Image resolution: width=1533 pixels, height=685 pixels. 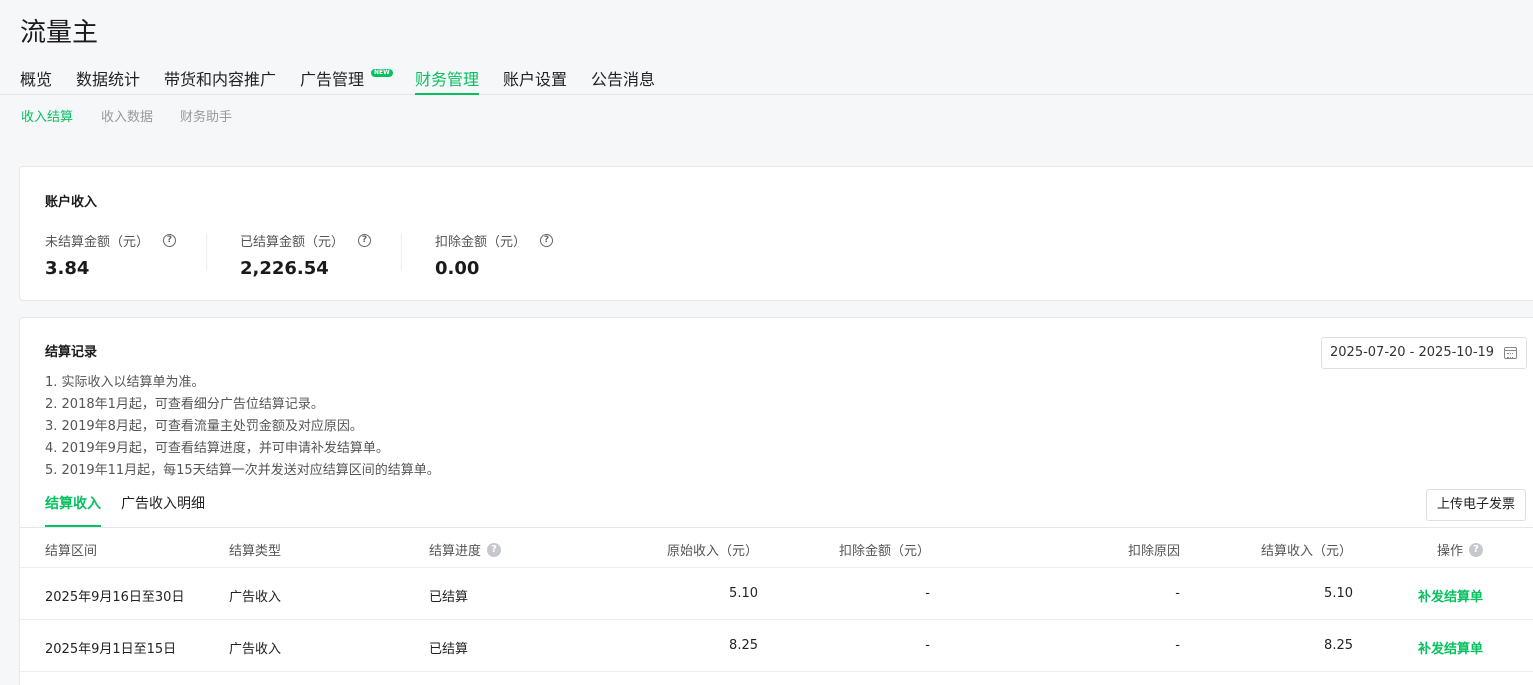 What do you see at coordinates (242, 470) in the screenshot?
I see `note-item: 5. 2019年11月起，每15天结算一次并发送对应结算区间的结算单。` at bounding box center [242, 470].